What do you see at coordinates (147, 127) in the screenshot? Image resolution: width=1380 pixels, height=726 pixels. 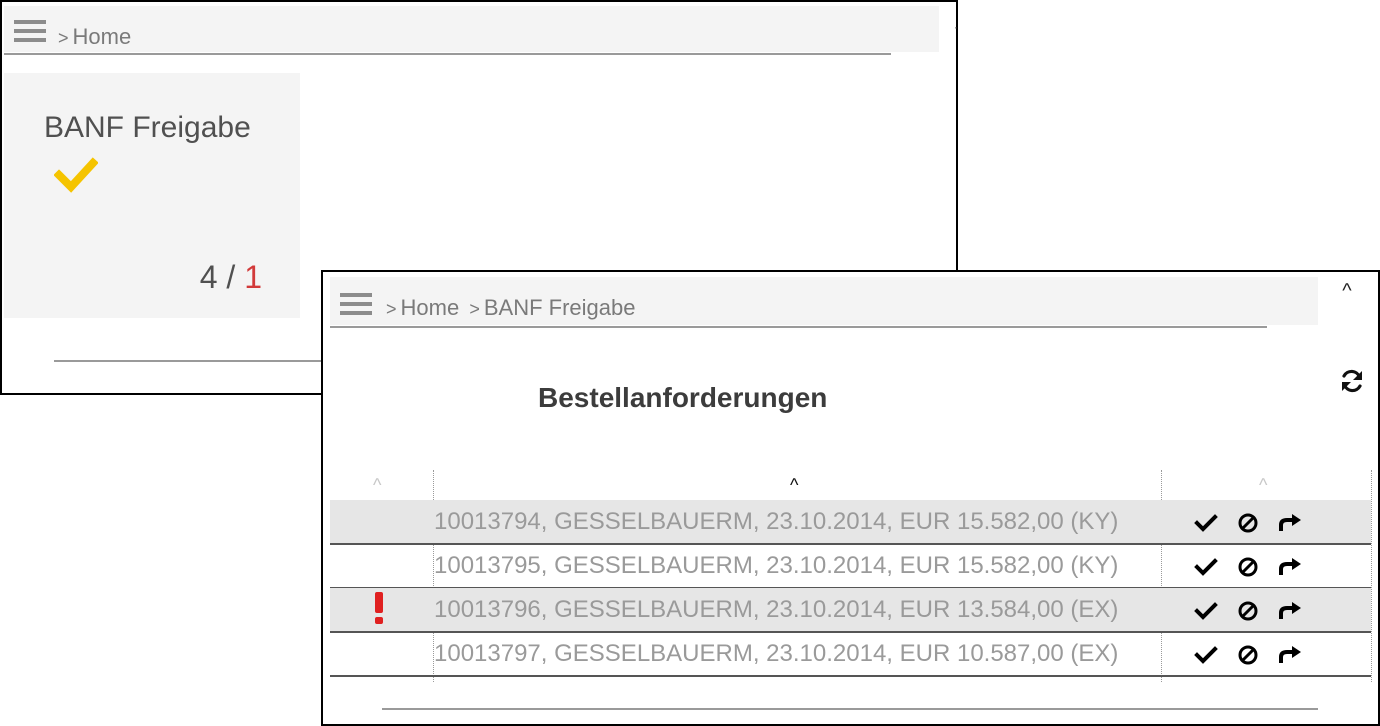 I see `tile-title: BANF Freigabe` at bounding box center [147, 127].